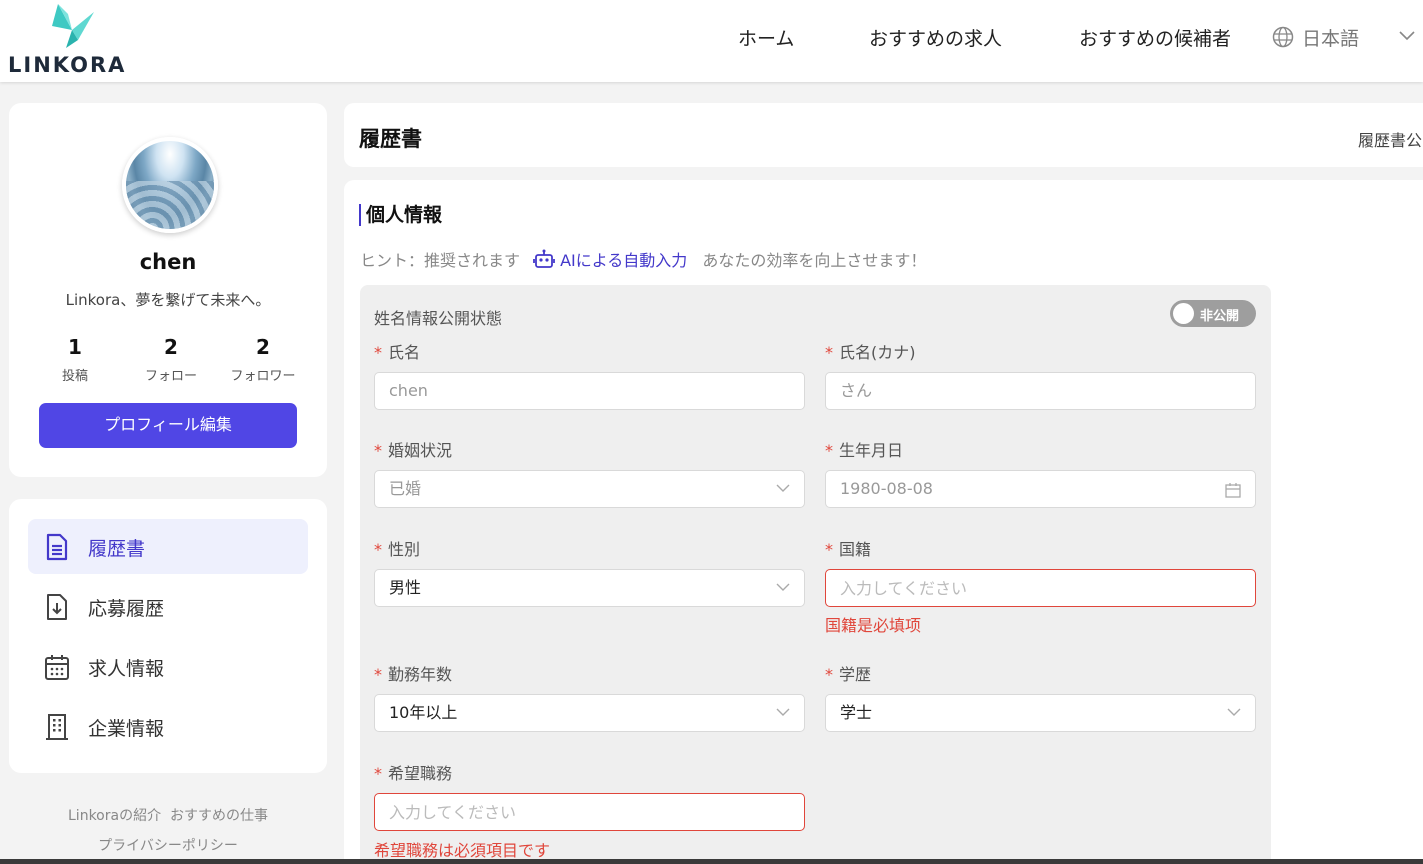  Describe the element at coordinates (168, 606) in the screenshot. I see `sidebar-item-applications: 応募履歴` at that location.